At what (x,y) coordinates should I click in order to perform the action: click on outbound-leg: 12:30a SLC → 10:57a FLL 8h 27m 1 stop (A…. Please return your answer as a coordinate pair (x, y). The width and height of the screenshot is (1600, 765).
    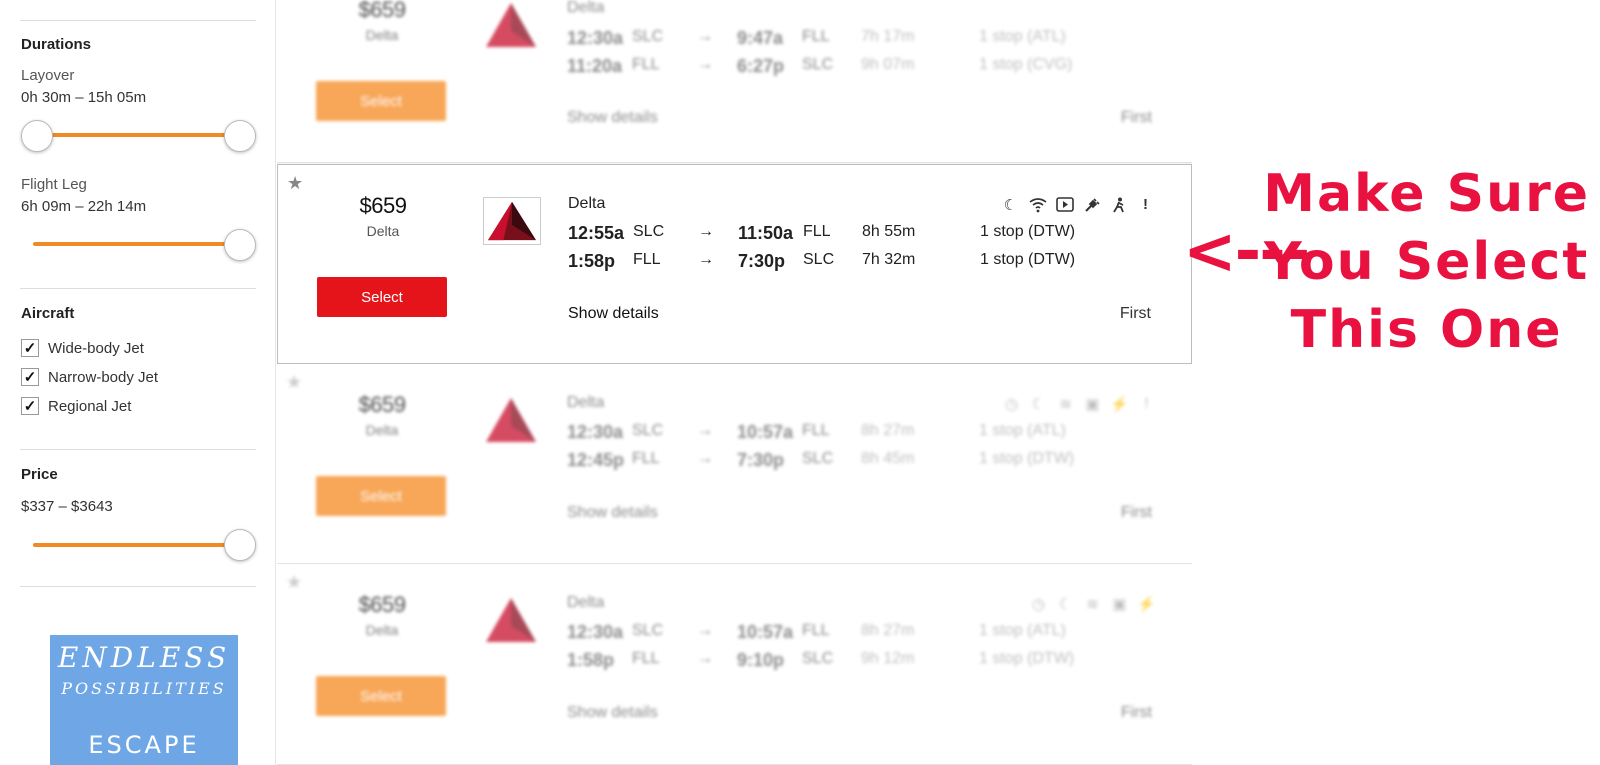
    Looking at the image, I should click on (837, 634).